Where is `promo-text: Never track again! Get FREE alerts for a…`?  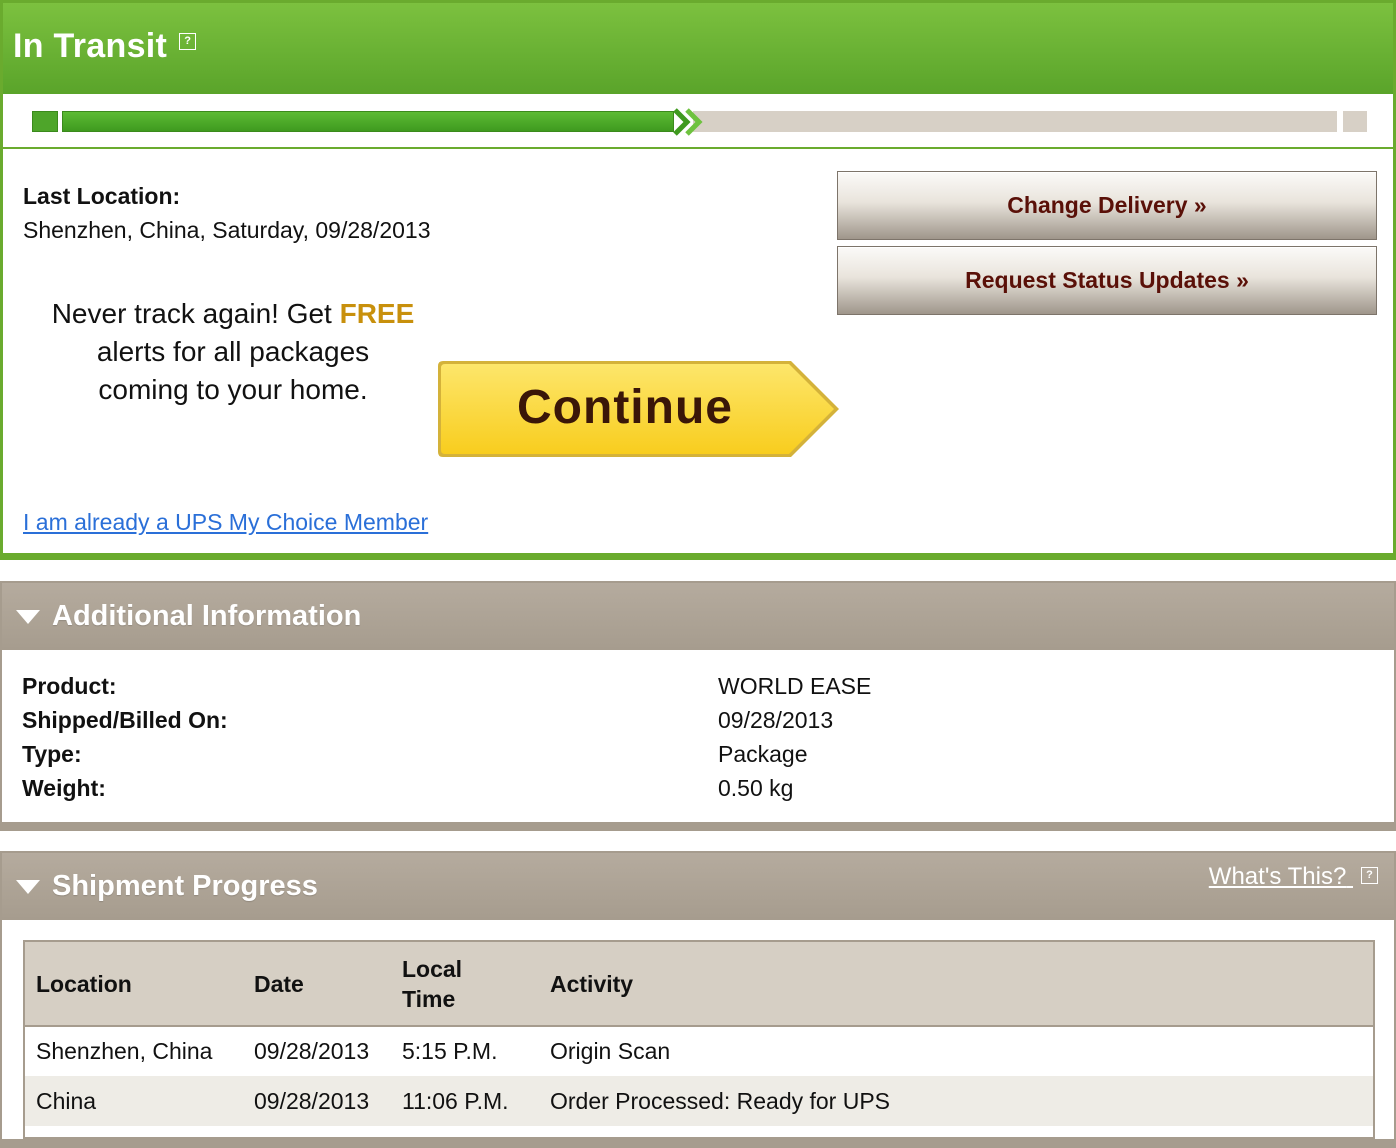 promo-text: Never track again! Get FREE alerts for a… is located at coordinates (233, 352).